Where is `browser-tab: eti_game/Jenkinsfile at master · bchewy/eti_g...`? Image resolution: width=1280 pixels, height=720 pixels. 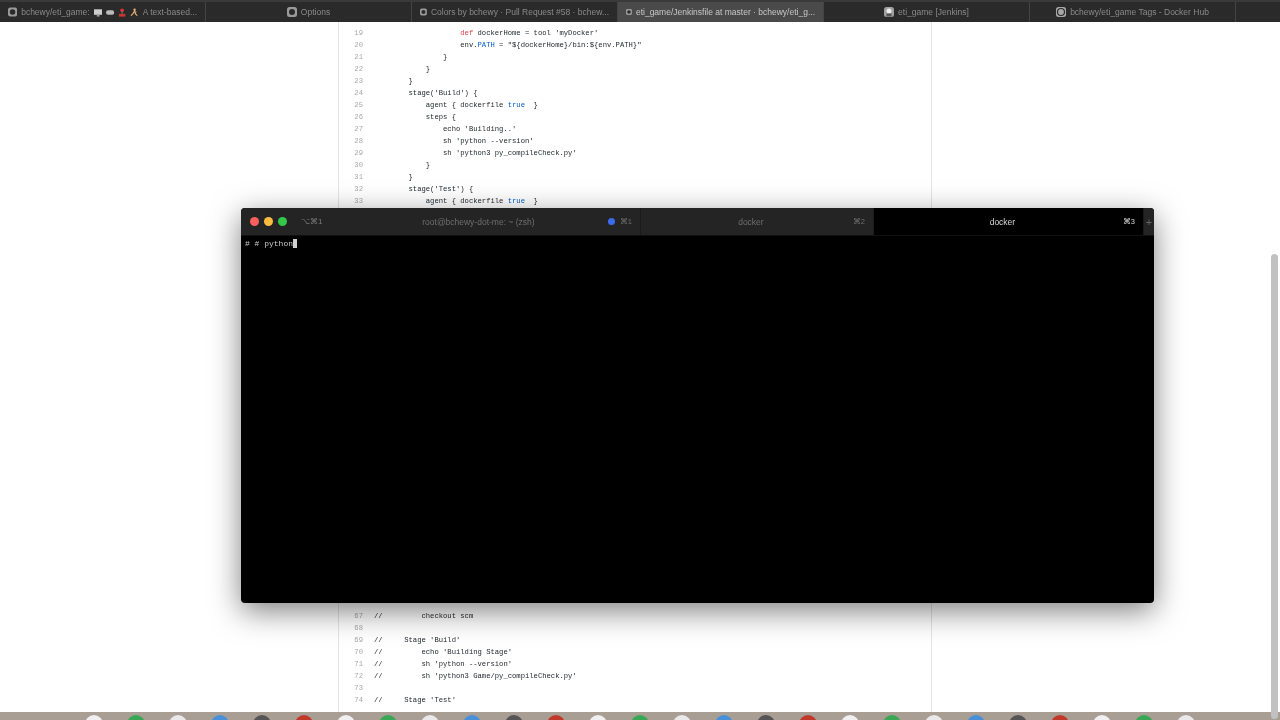 browser-tab: eti_game/Jenkinsfile at master · bchewy/eti_g... is located at coordinates (721, 12).